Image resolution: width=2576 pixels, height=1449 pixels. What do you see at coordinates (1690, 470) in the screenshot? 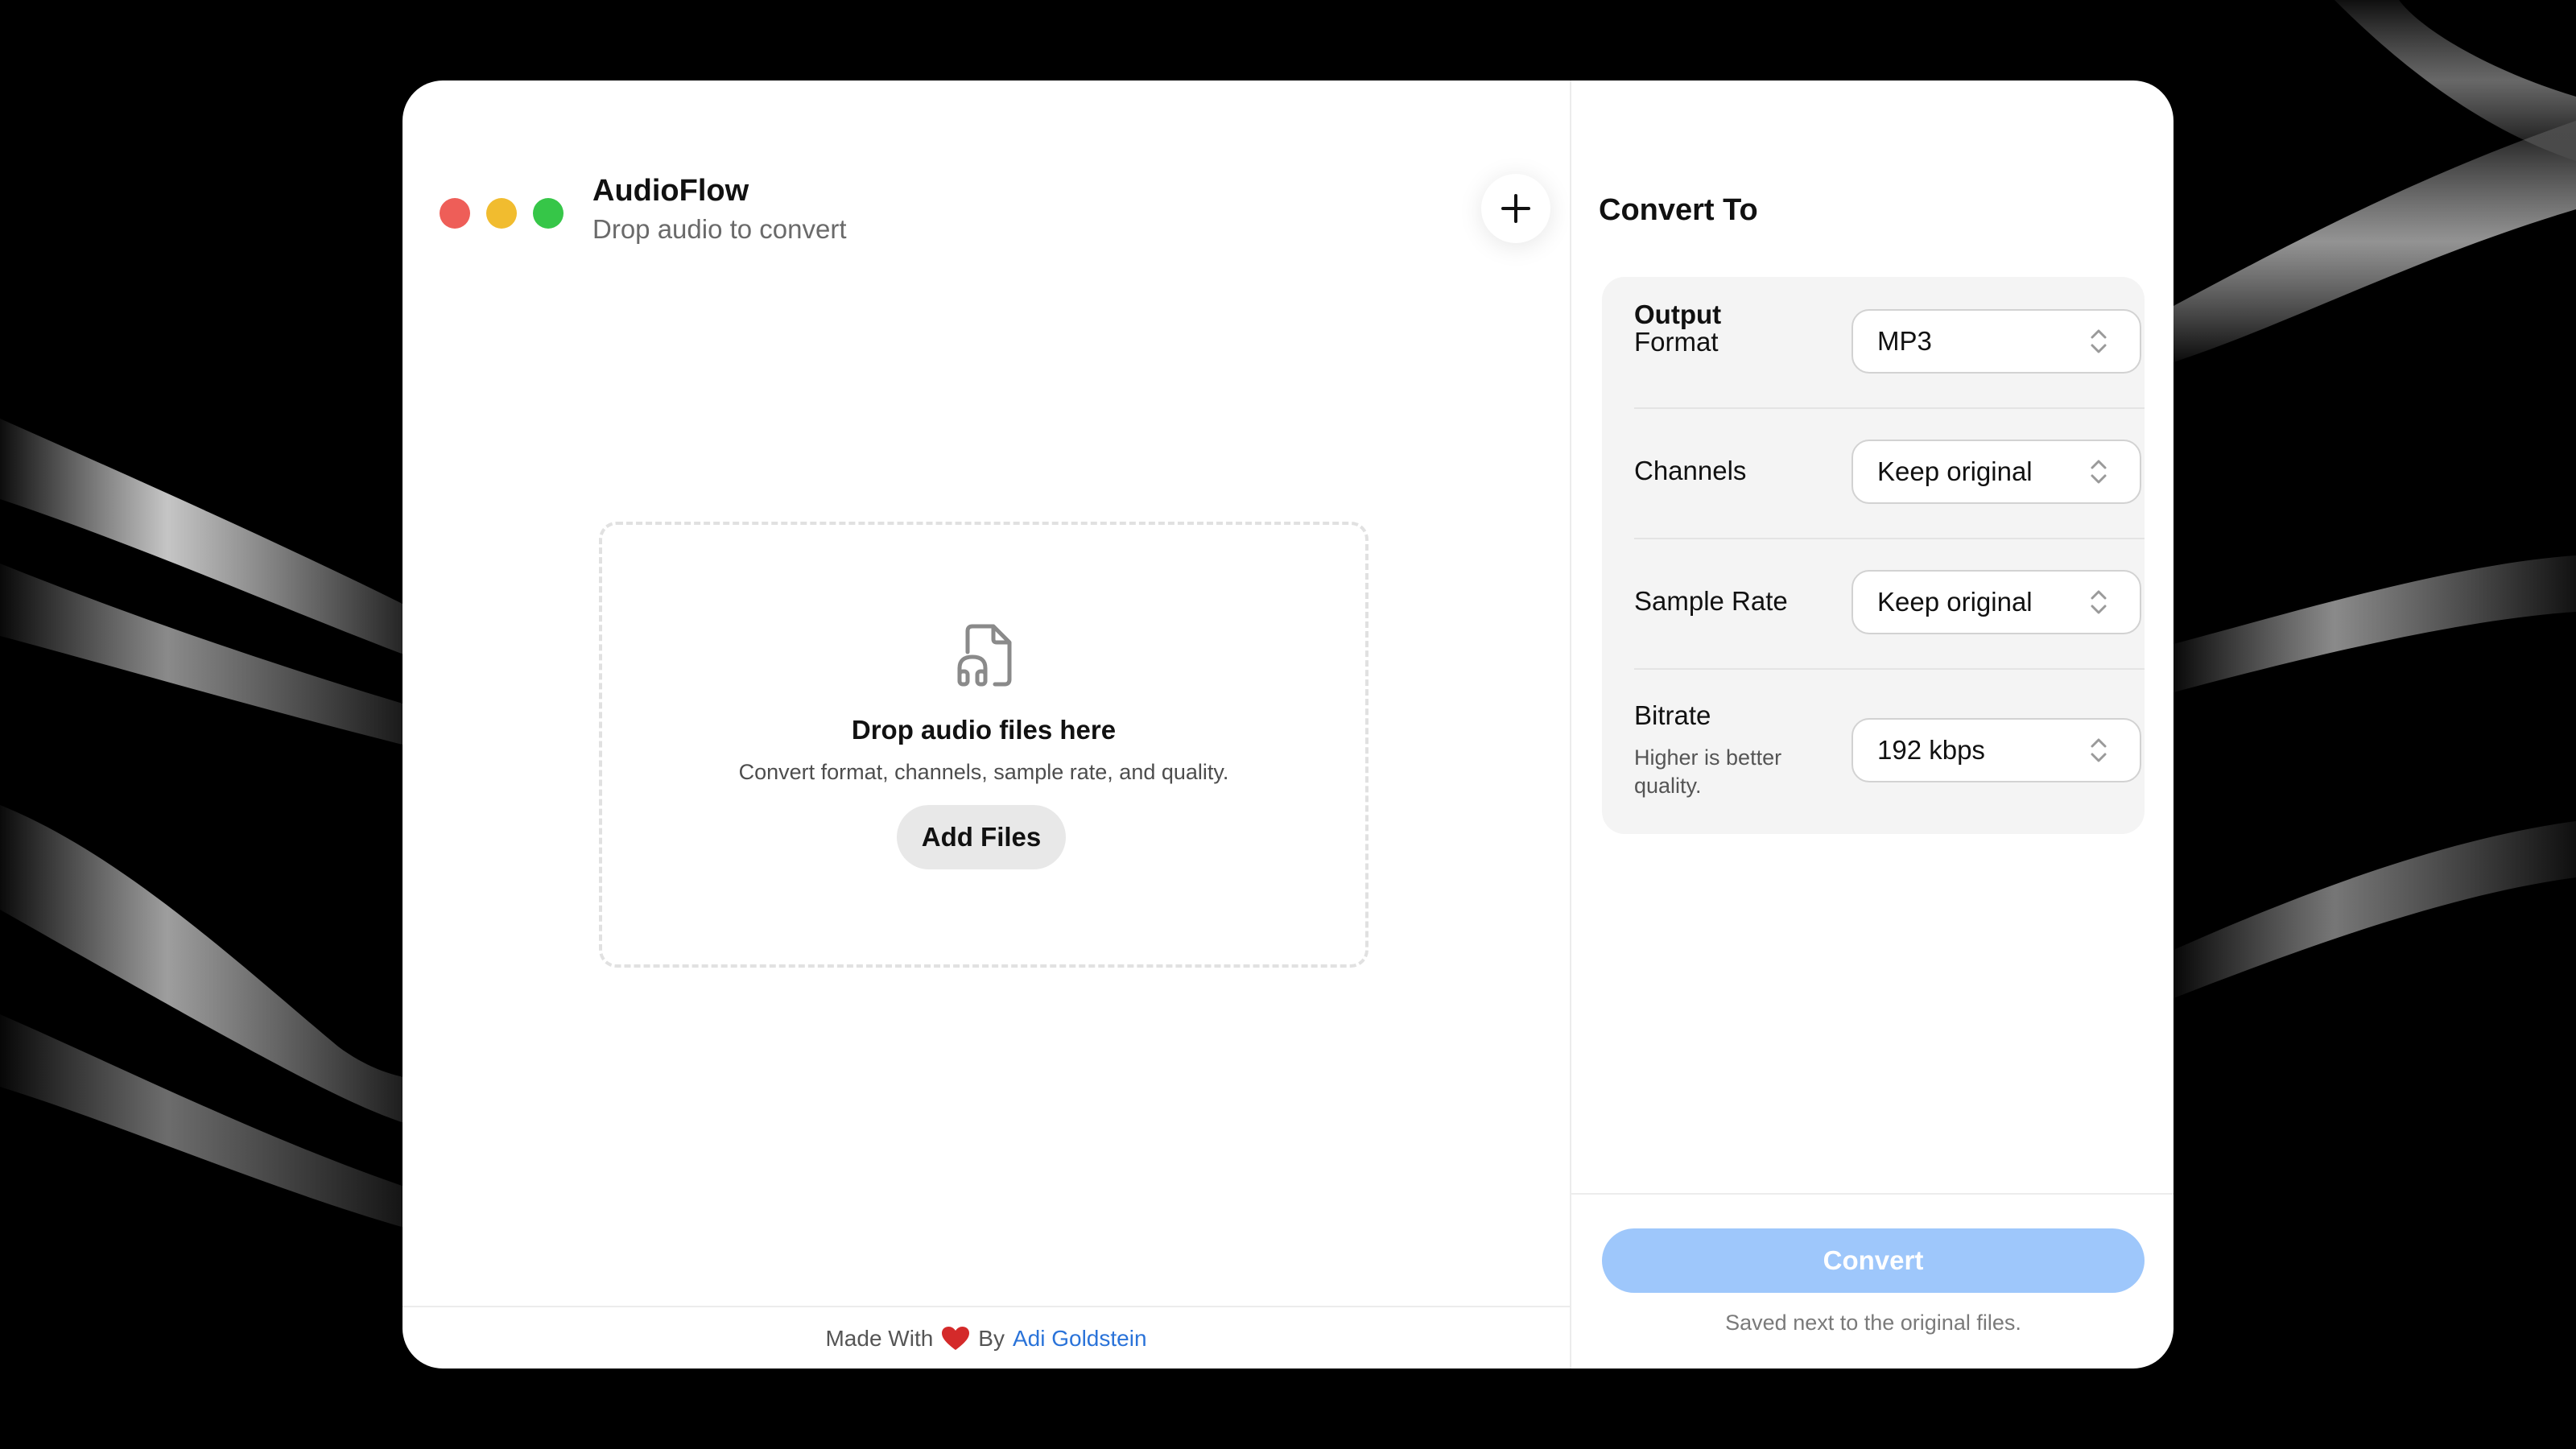
I see `channels-label: Channels` at bounding box center [1690, 470].